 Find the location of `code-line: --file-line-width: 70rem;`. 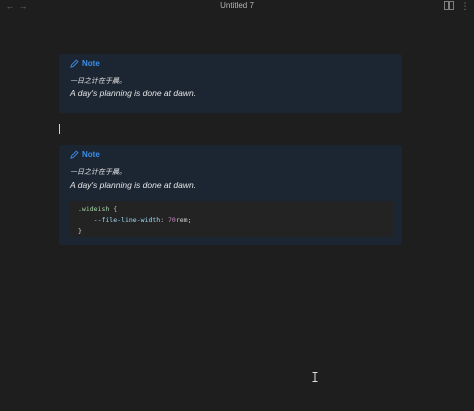

code-line: --file-line-width: 70rem; is located at coordinates (235, 220).